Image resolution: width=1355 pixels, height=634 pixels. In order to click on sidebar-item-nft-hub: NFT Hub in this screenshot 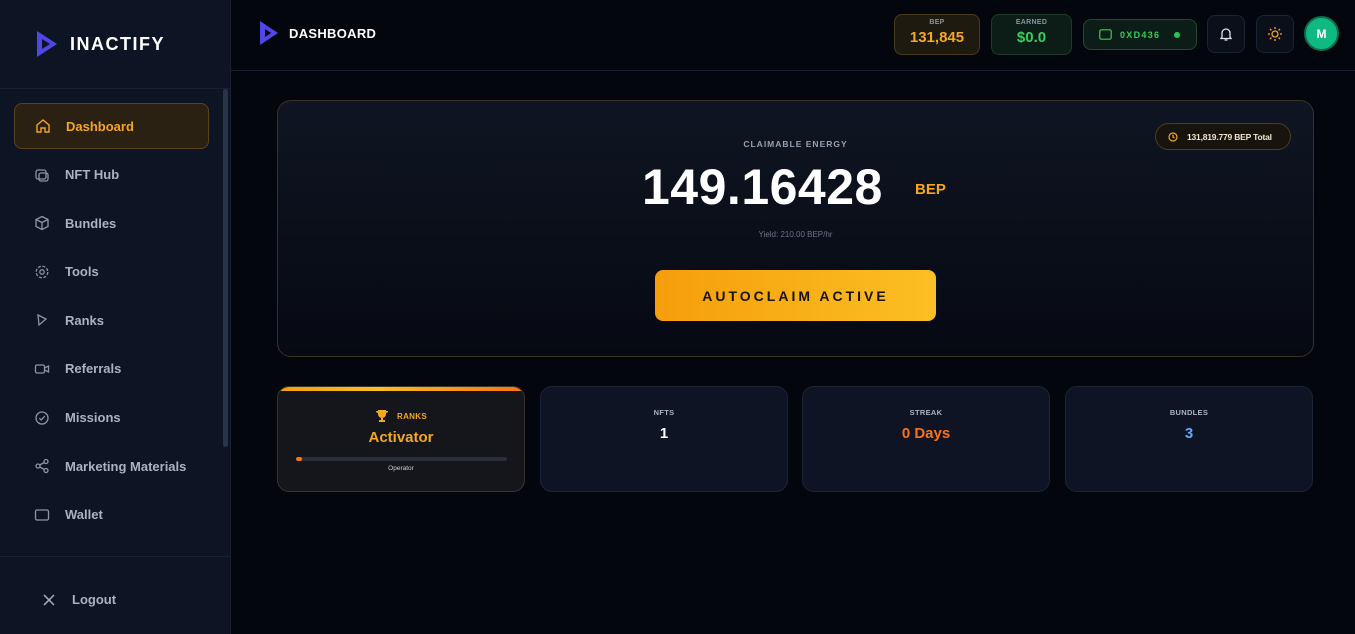, I will do `click(111, 175)`.